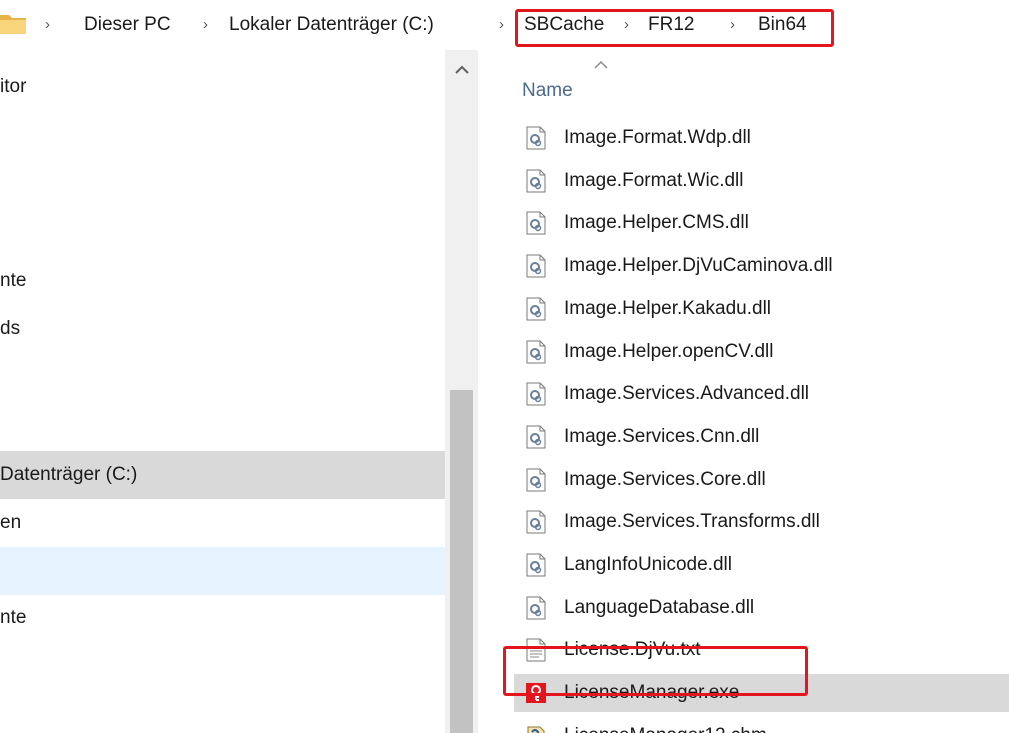  What do you see at coordinates (665, 479) in the screenshot?
I see `file-name: Image.Services.Core.dll` at bounding box center [665, 479].